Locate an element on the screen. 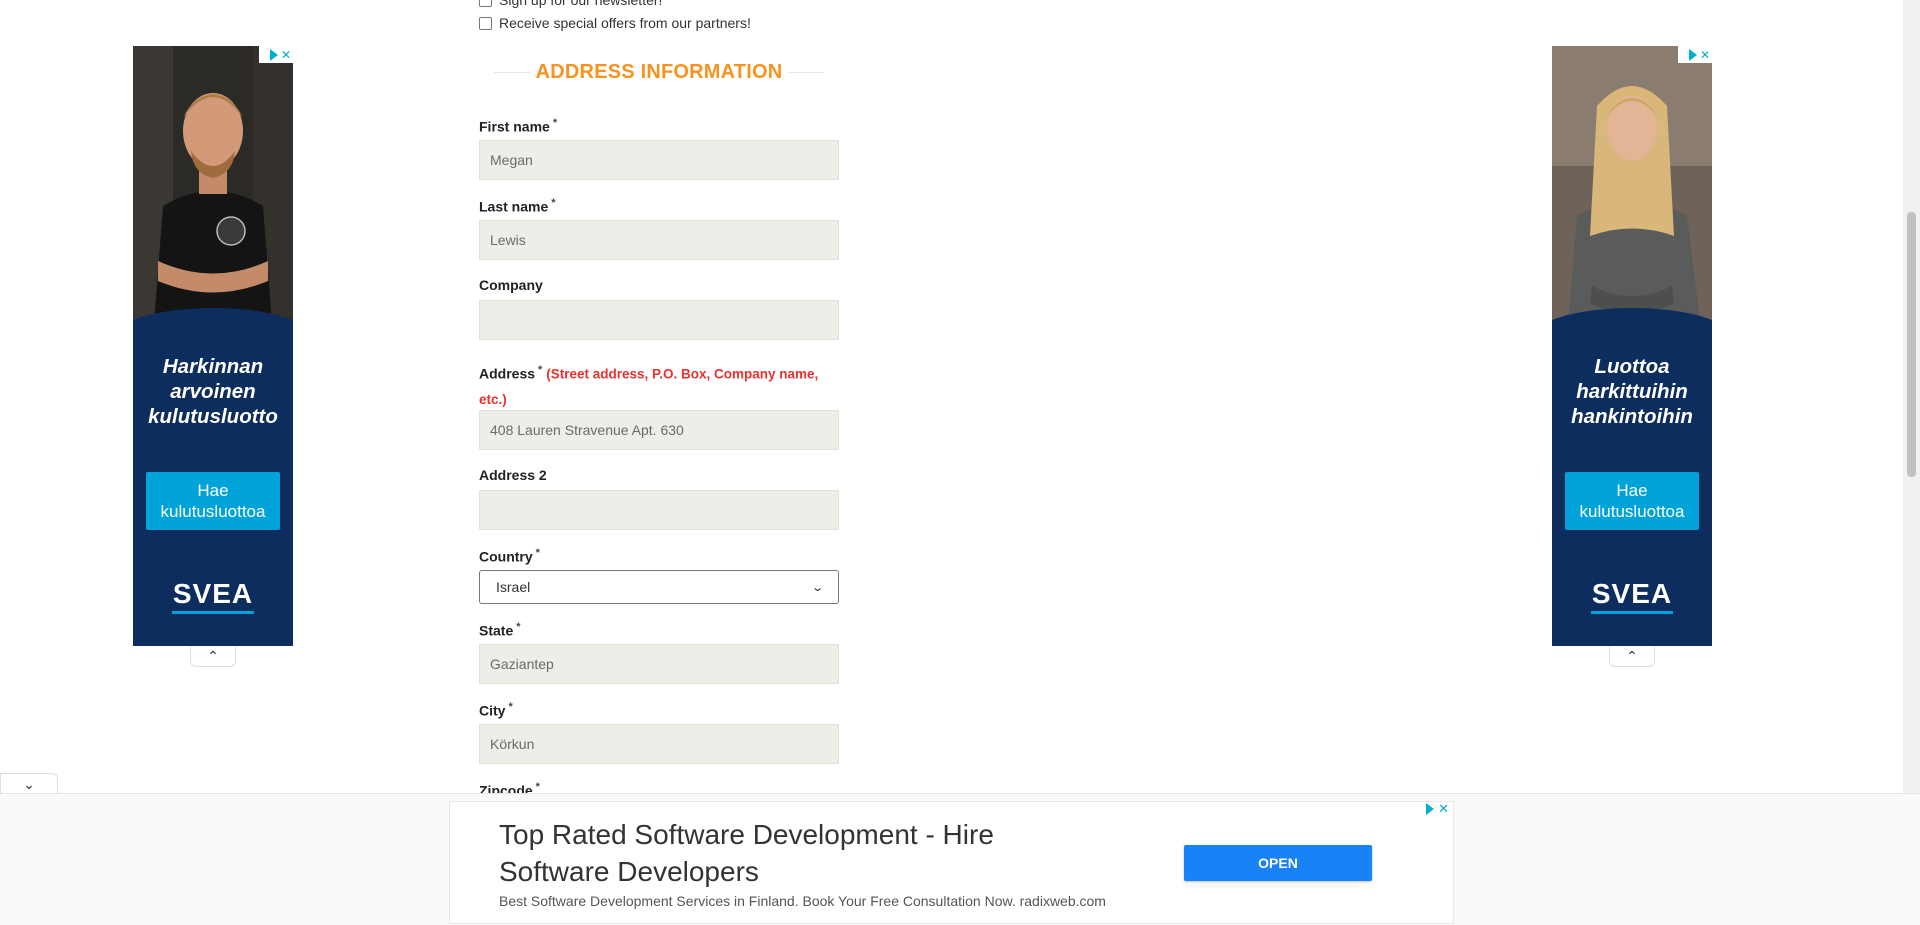 This screenshot has height=925, width=1920. address2-label-text: Address 2 is located at coordinates (513, 475).